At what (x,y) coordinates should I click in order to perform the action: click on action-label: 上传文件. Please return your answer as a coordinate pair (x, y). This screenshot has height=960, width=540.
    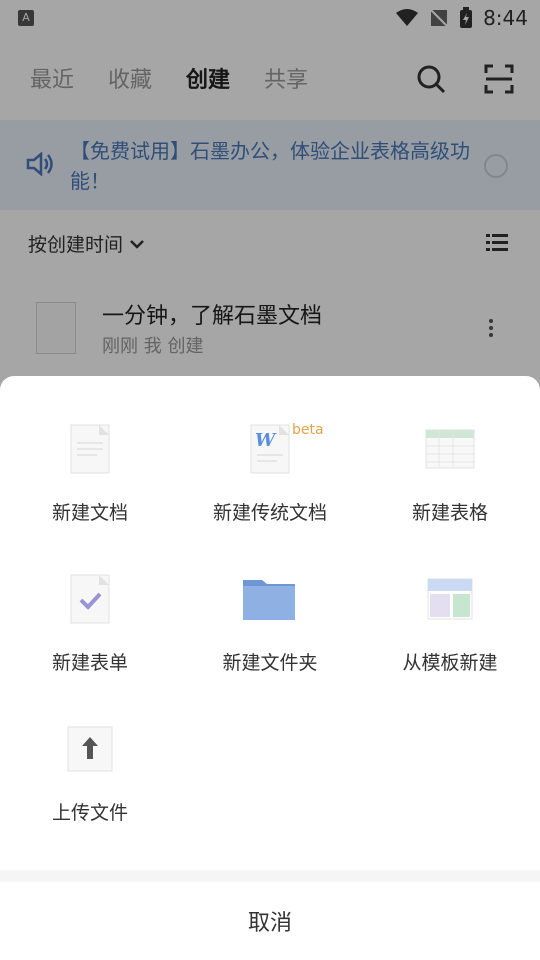
    Looking at the image, I should click on (89, 813).